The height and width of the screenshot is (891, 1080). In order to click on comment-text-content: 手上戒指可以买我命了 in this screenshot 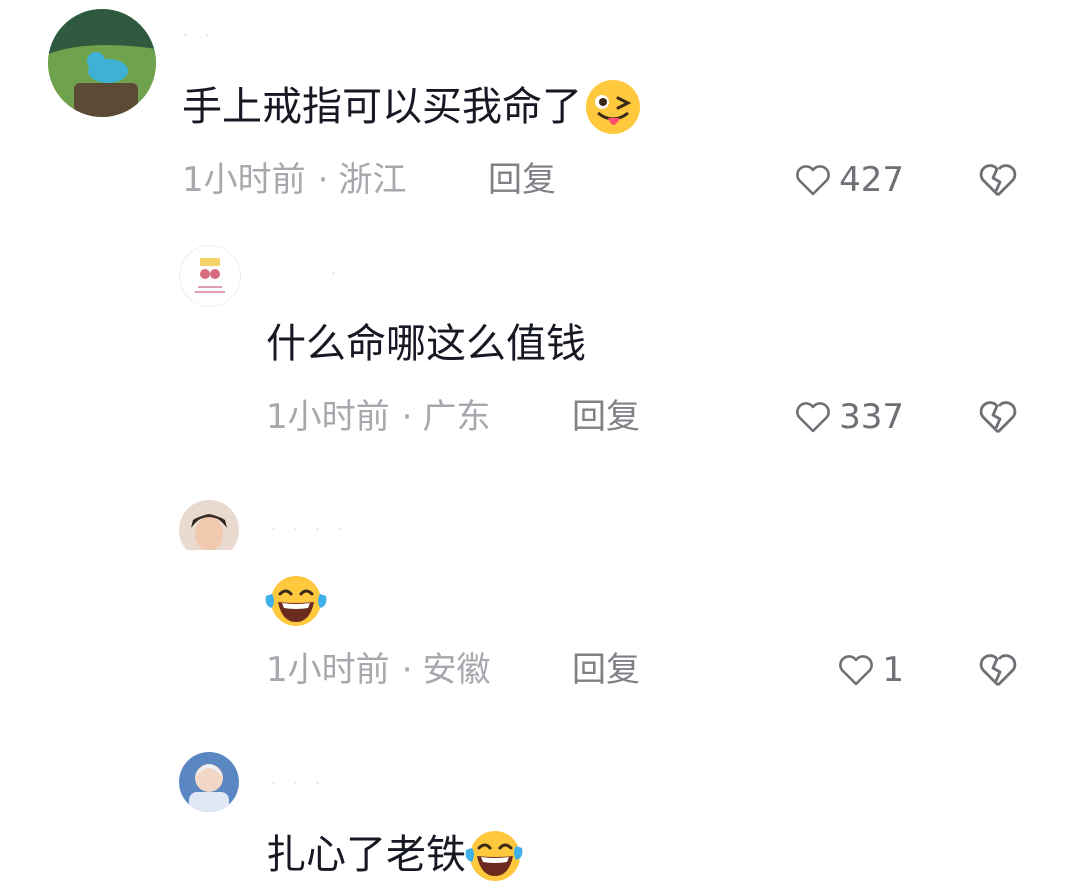, I will do `click(382, 107)`.